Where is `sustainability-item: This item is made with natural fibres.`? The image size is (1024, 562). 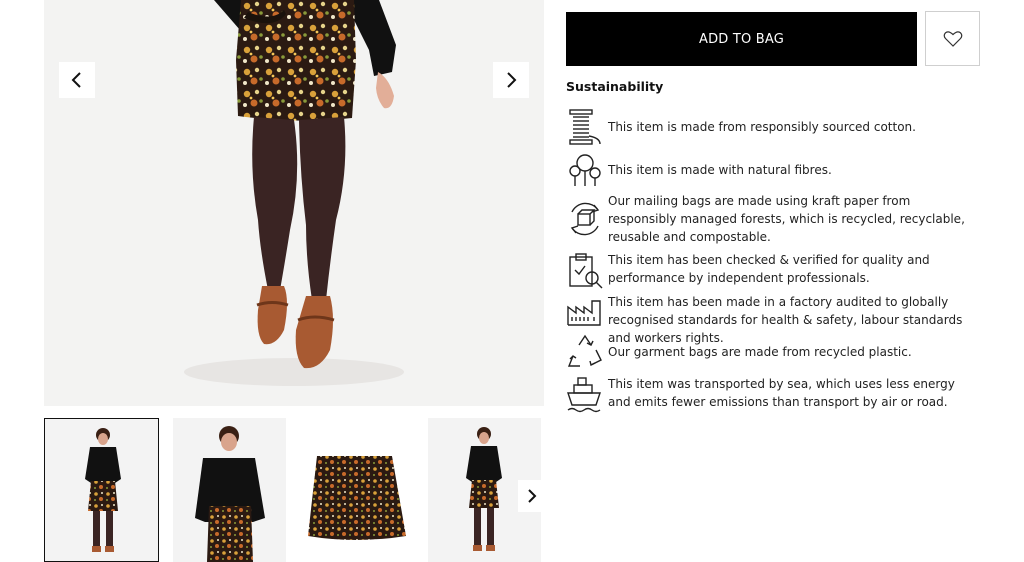
sustainability-item: This item is made with natural fibres. is located at coordinates (776, 171).